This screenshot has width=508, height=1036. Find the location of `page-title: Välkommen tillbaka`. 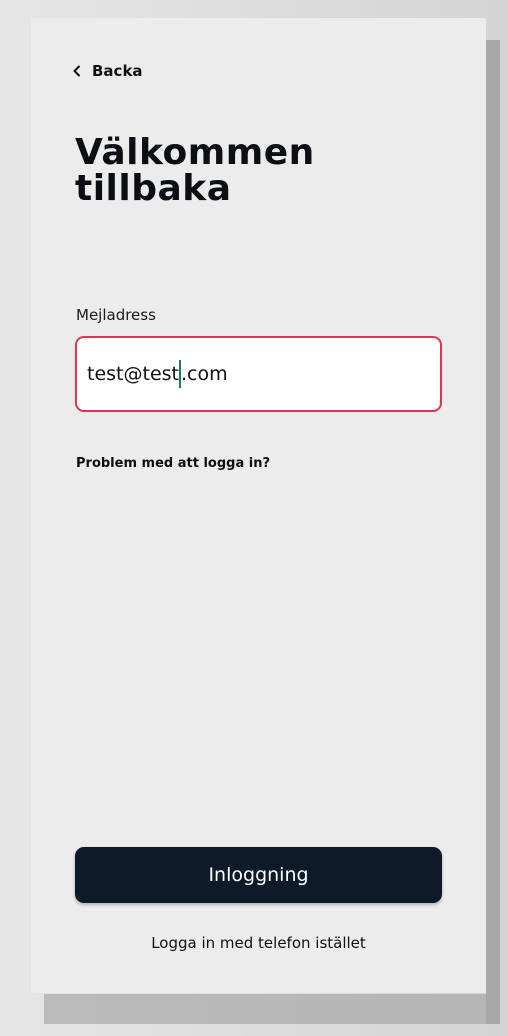

page-title: Välkommen tillbaka is located at coordinates (195, 170).